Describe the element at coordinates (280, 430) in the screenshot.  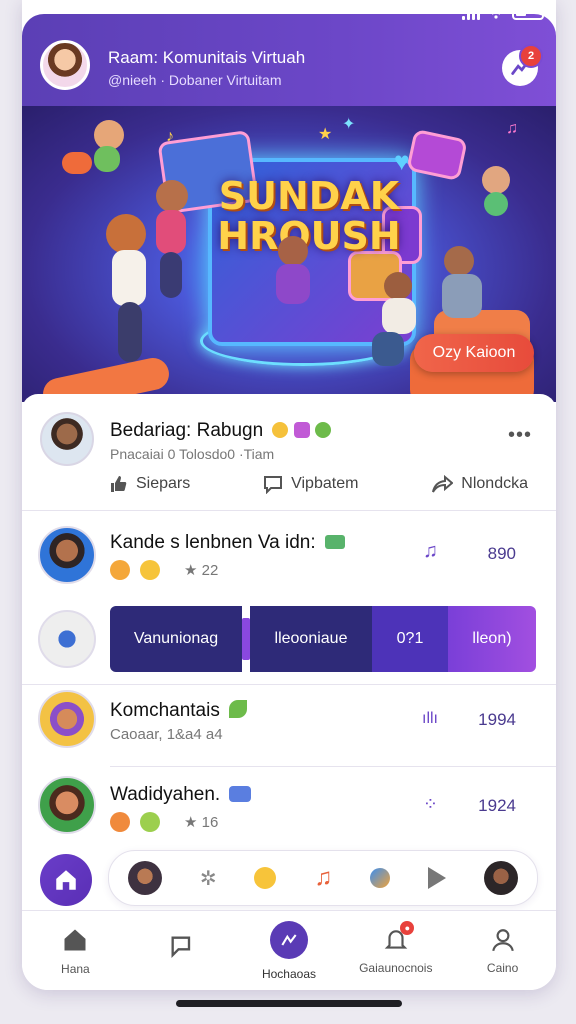
I see `emoji-smile-icon` at that location.